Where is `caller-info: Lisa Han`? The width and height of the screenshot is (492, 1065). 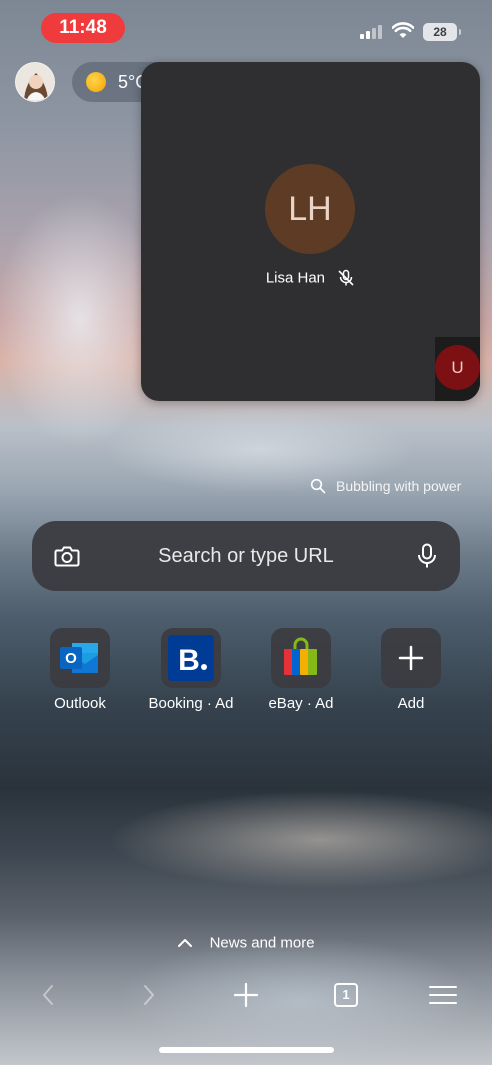
caller-info: Lisa Han is located at coordinates (310, 278).